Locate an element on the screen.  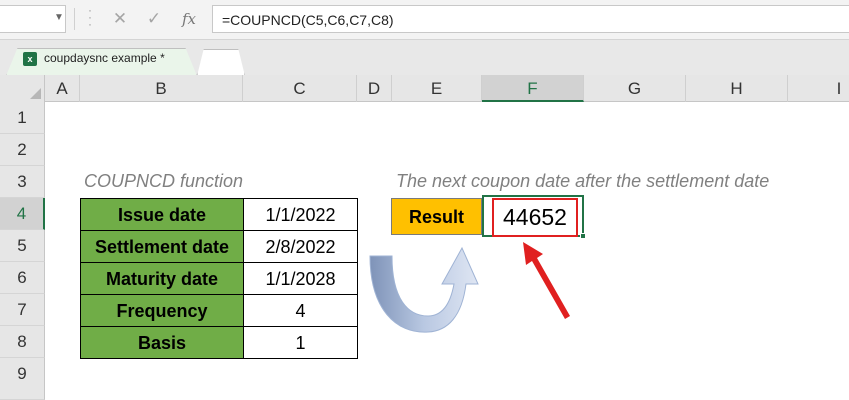
row-header-1: 1 is located at coordinates (22, 118).